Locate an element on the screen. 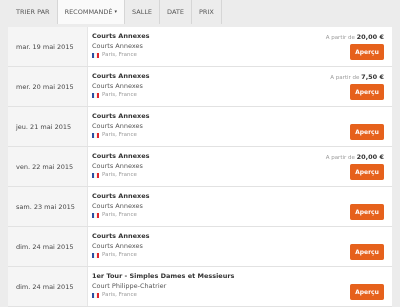  sort-label: TRIER PAR is located at coordinates (33, 12).